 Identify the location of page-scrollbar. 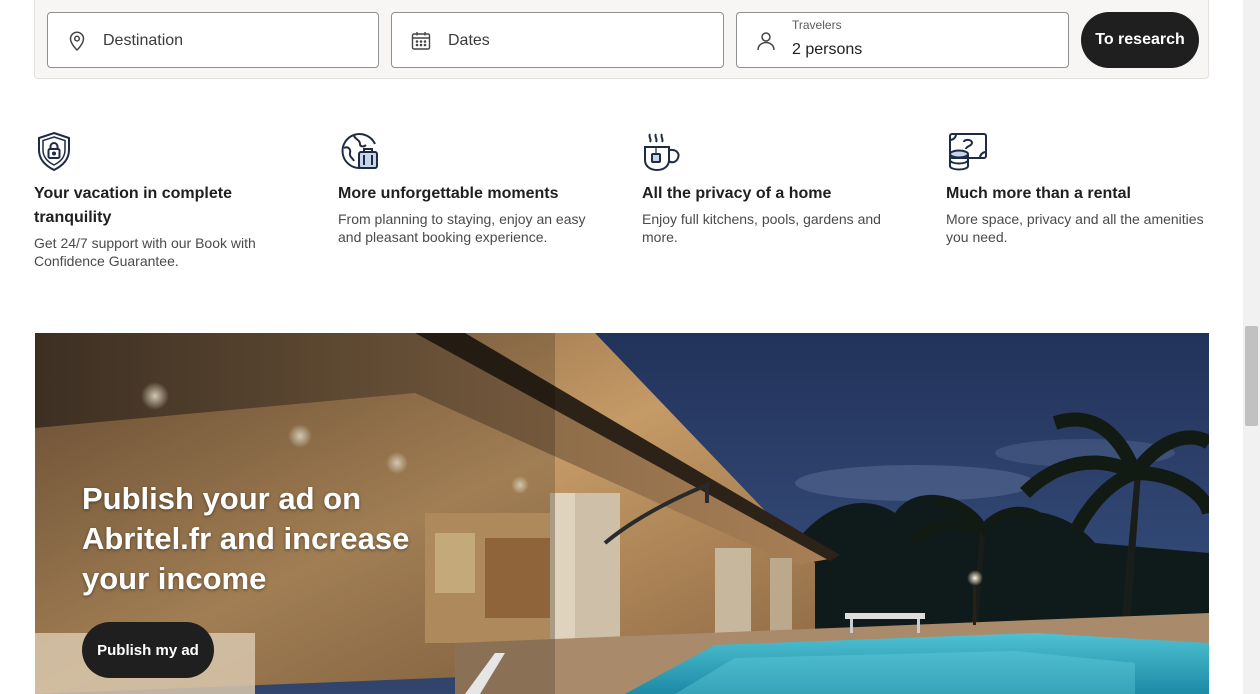
(1251, 347).